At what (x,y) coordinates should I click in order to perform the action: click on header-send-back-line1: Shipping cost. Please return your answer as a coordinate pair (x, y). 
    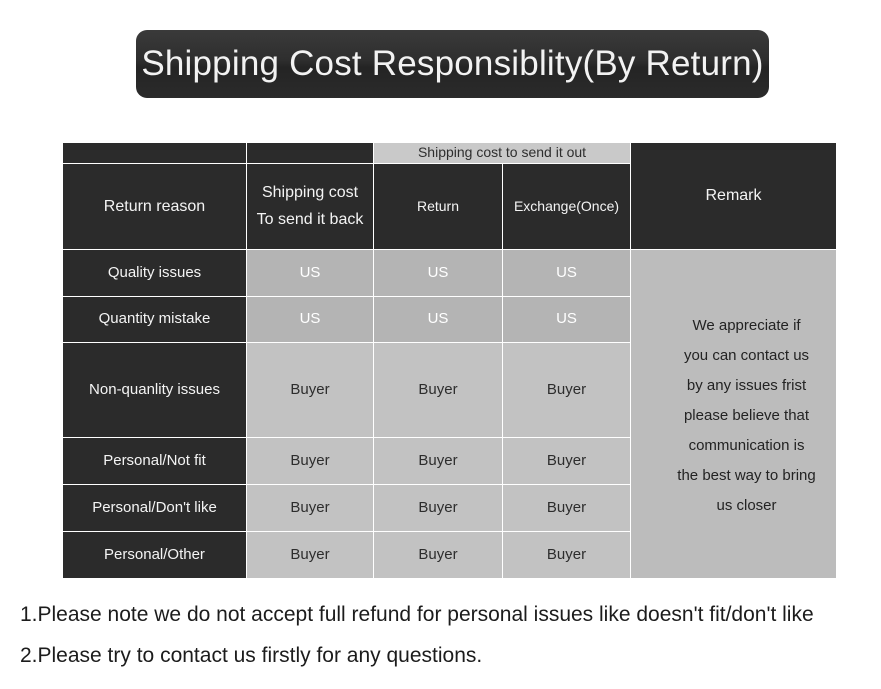
    Looking at the image, I should click on (310, 192).